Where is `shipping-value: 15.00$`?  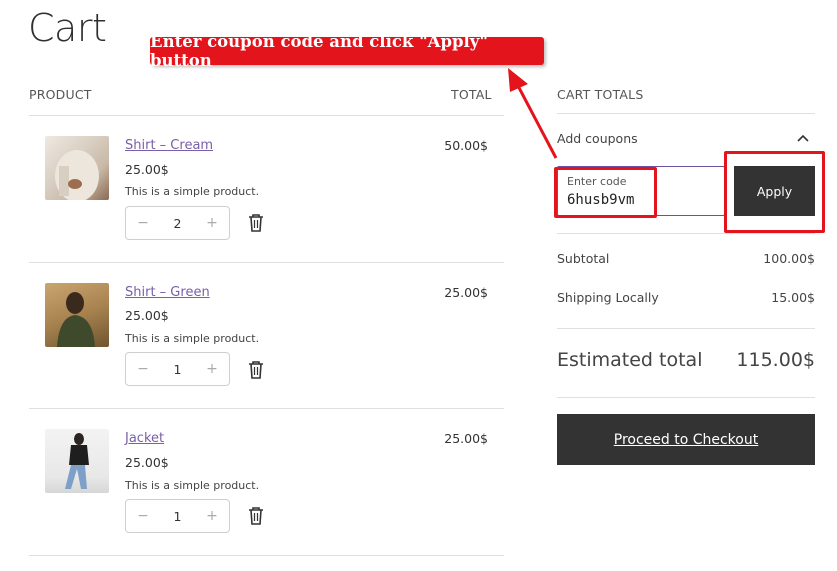 shipping-value: 15.00$ is located at coordinates (793, 297).